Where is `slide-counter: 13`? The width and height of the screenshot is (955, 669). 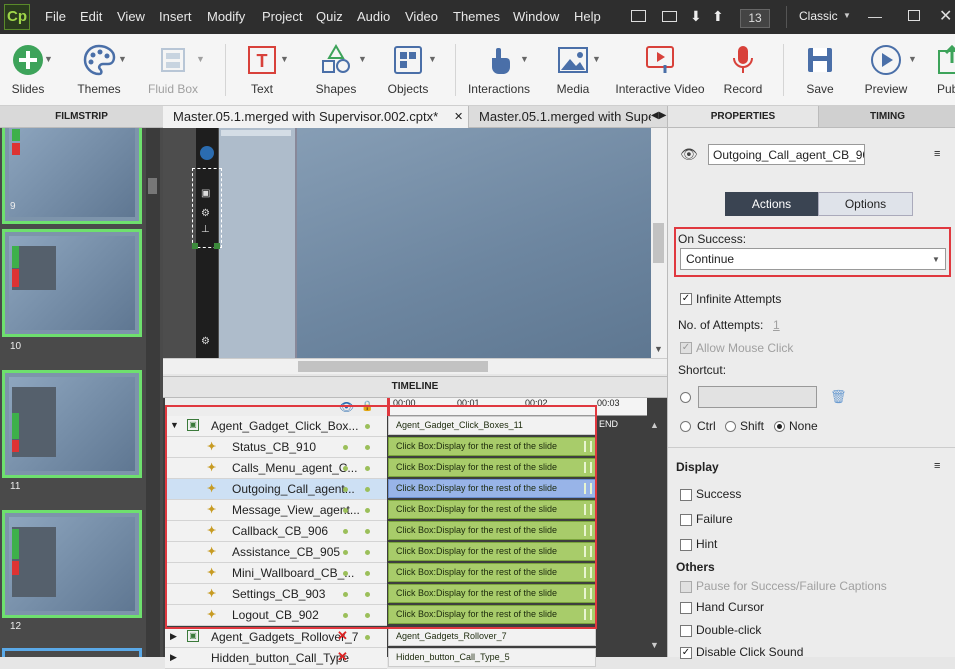
slide-counter: 13 is located at coordinates (755, 18).